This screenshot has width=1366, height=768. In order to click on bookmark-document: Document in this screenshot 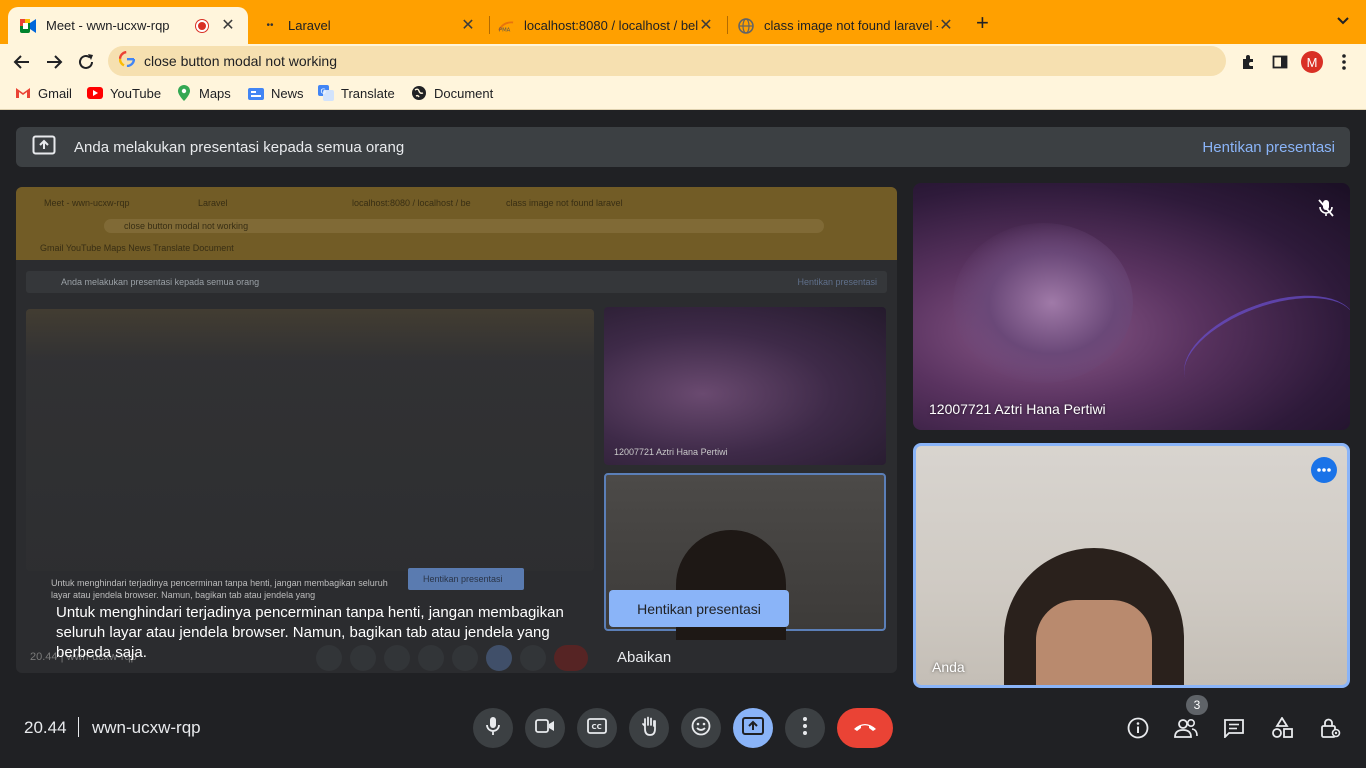, I will do `click(452, 93)`.